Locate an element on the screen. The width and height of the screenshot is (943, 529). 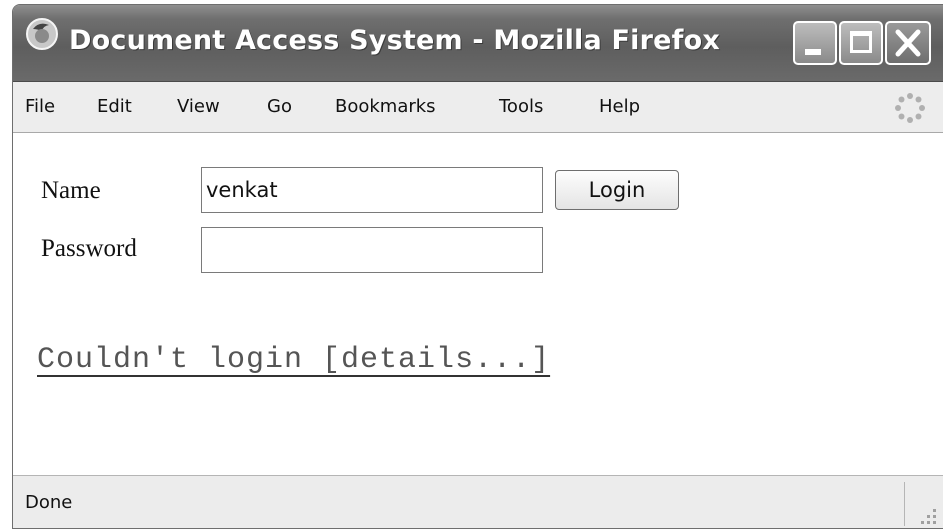
status-divider is located at coordinates (904, 504).